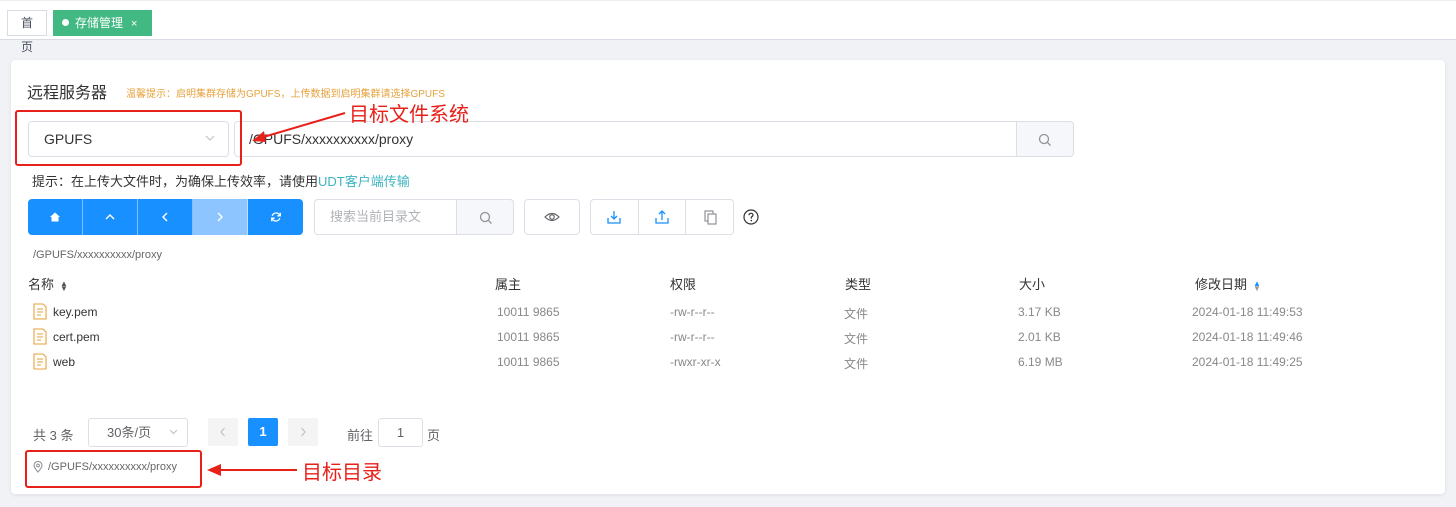  I want to click on refresh-icon, so click(275, 217).